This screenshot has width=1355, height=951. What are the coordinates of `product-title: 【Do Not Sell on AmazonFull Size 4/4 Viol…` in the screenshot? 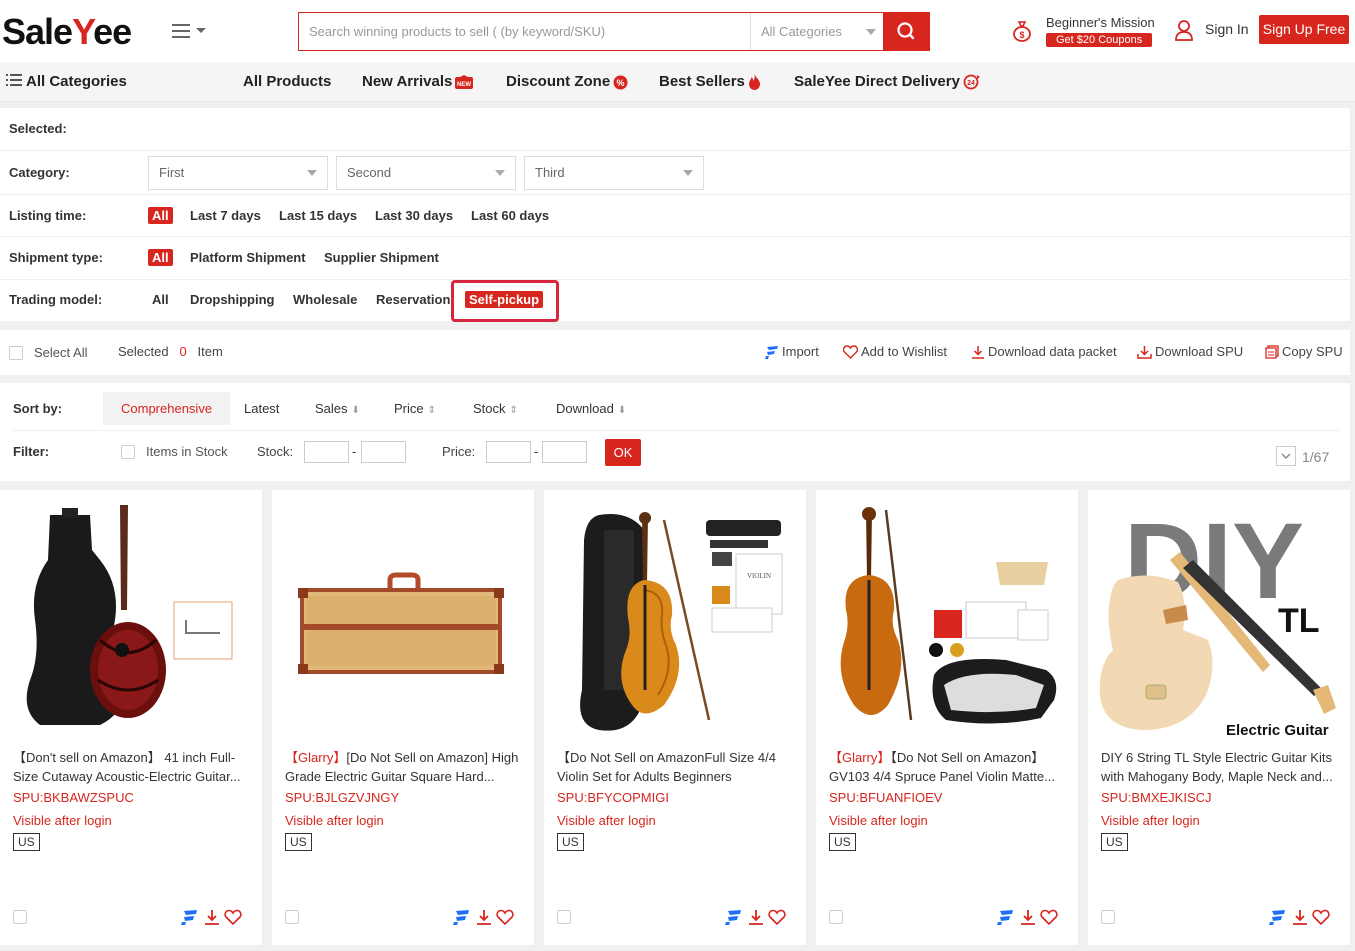 It's located at (675, 767).